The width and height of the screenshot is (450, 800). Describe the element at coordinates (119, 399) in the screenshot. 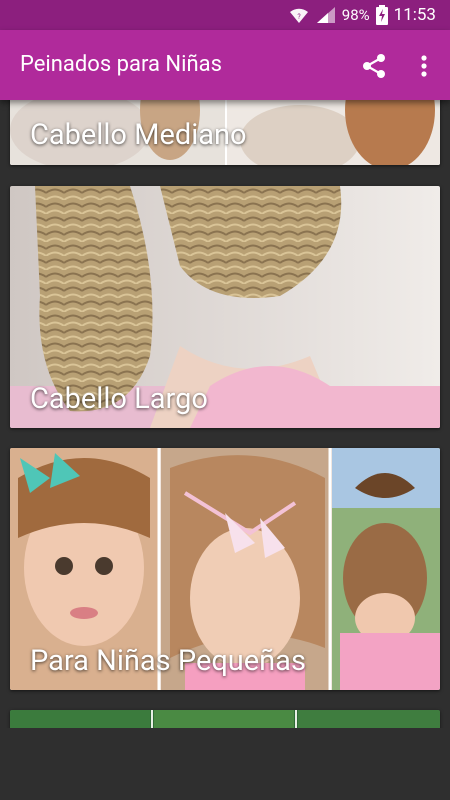

I see `card-label: Cabello Largo` at that location.